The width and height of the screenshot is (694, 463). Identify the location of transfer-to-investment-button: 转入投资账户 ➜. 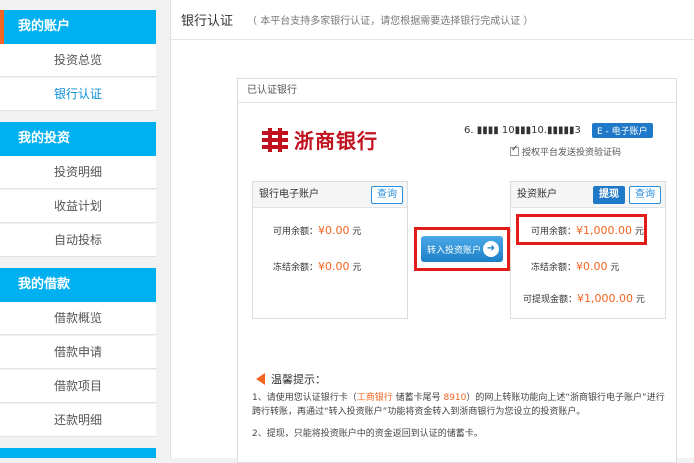
(462, 249).